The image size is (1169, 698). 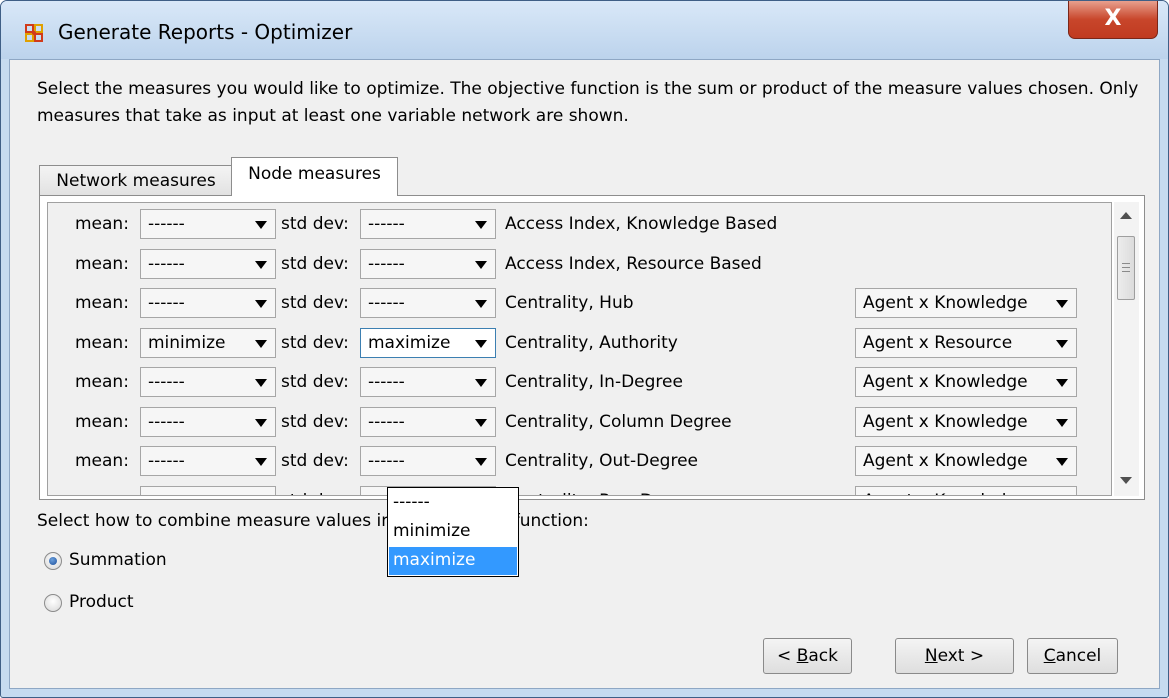 I want to click on product-radio, so click(x=53, y=603).